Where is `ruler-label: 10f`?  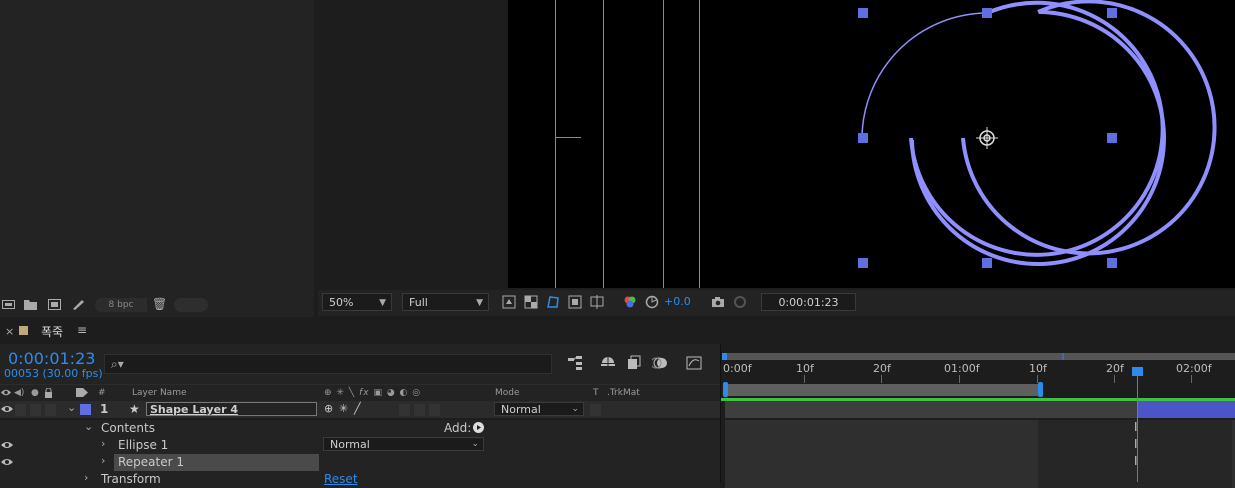 ruler-label: 10f is located at coordinates (1038, 368).